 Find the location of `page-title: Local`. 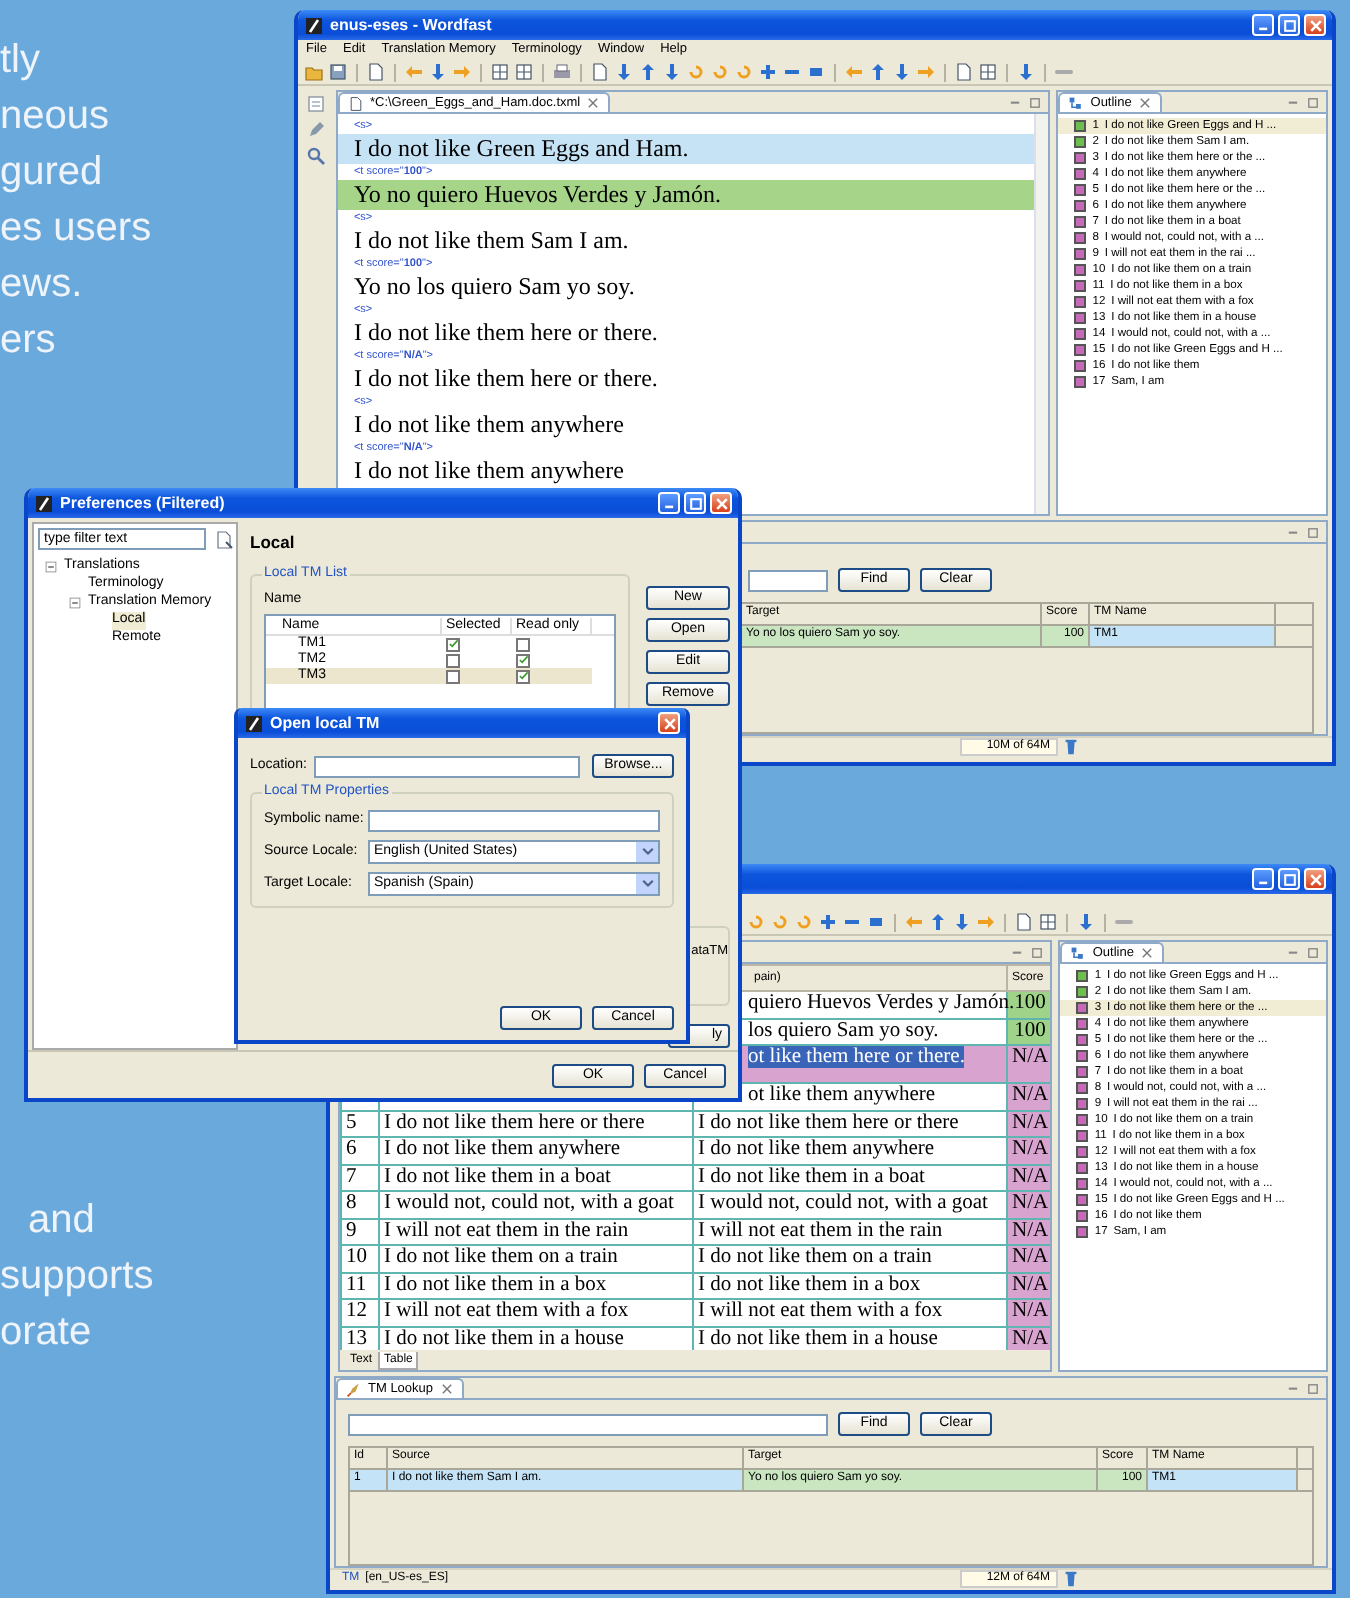

page-title: Local is located at coordinates (272, 542).